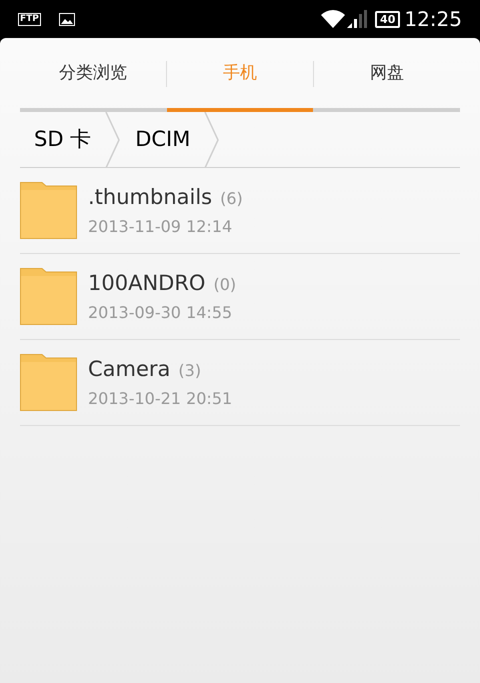 The width and height of the screenshot is (480, 683). I want to click on breadcrumb-item: SD 卡, so click(63, 140).